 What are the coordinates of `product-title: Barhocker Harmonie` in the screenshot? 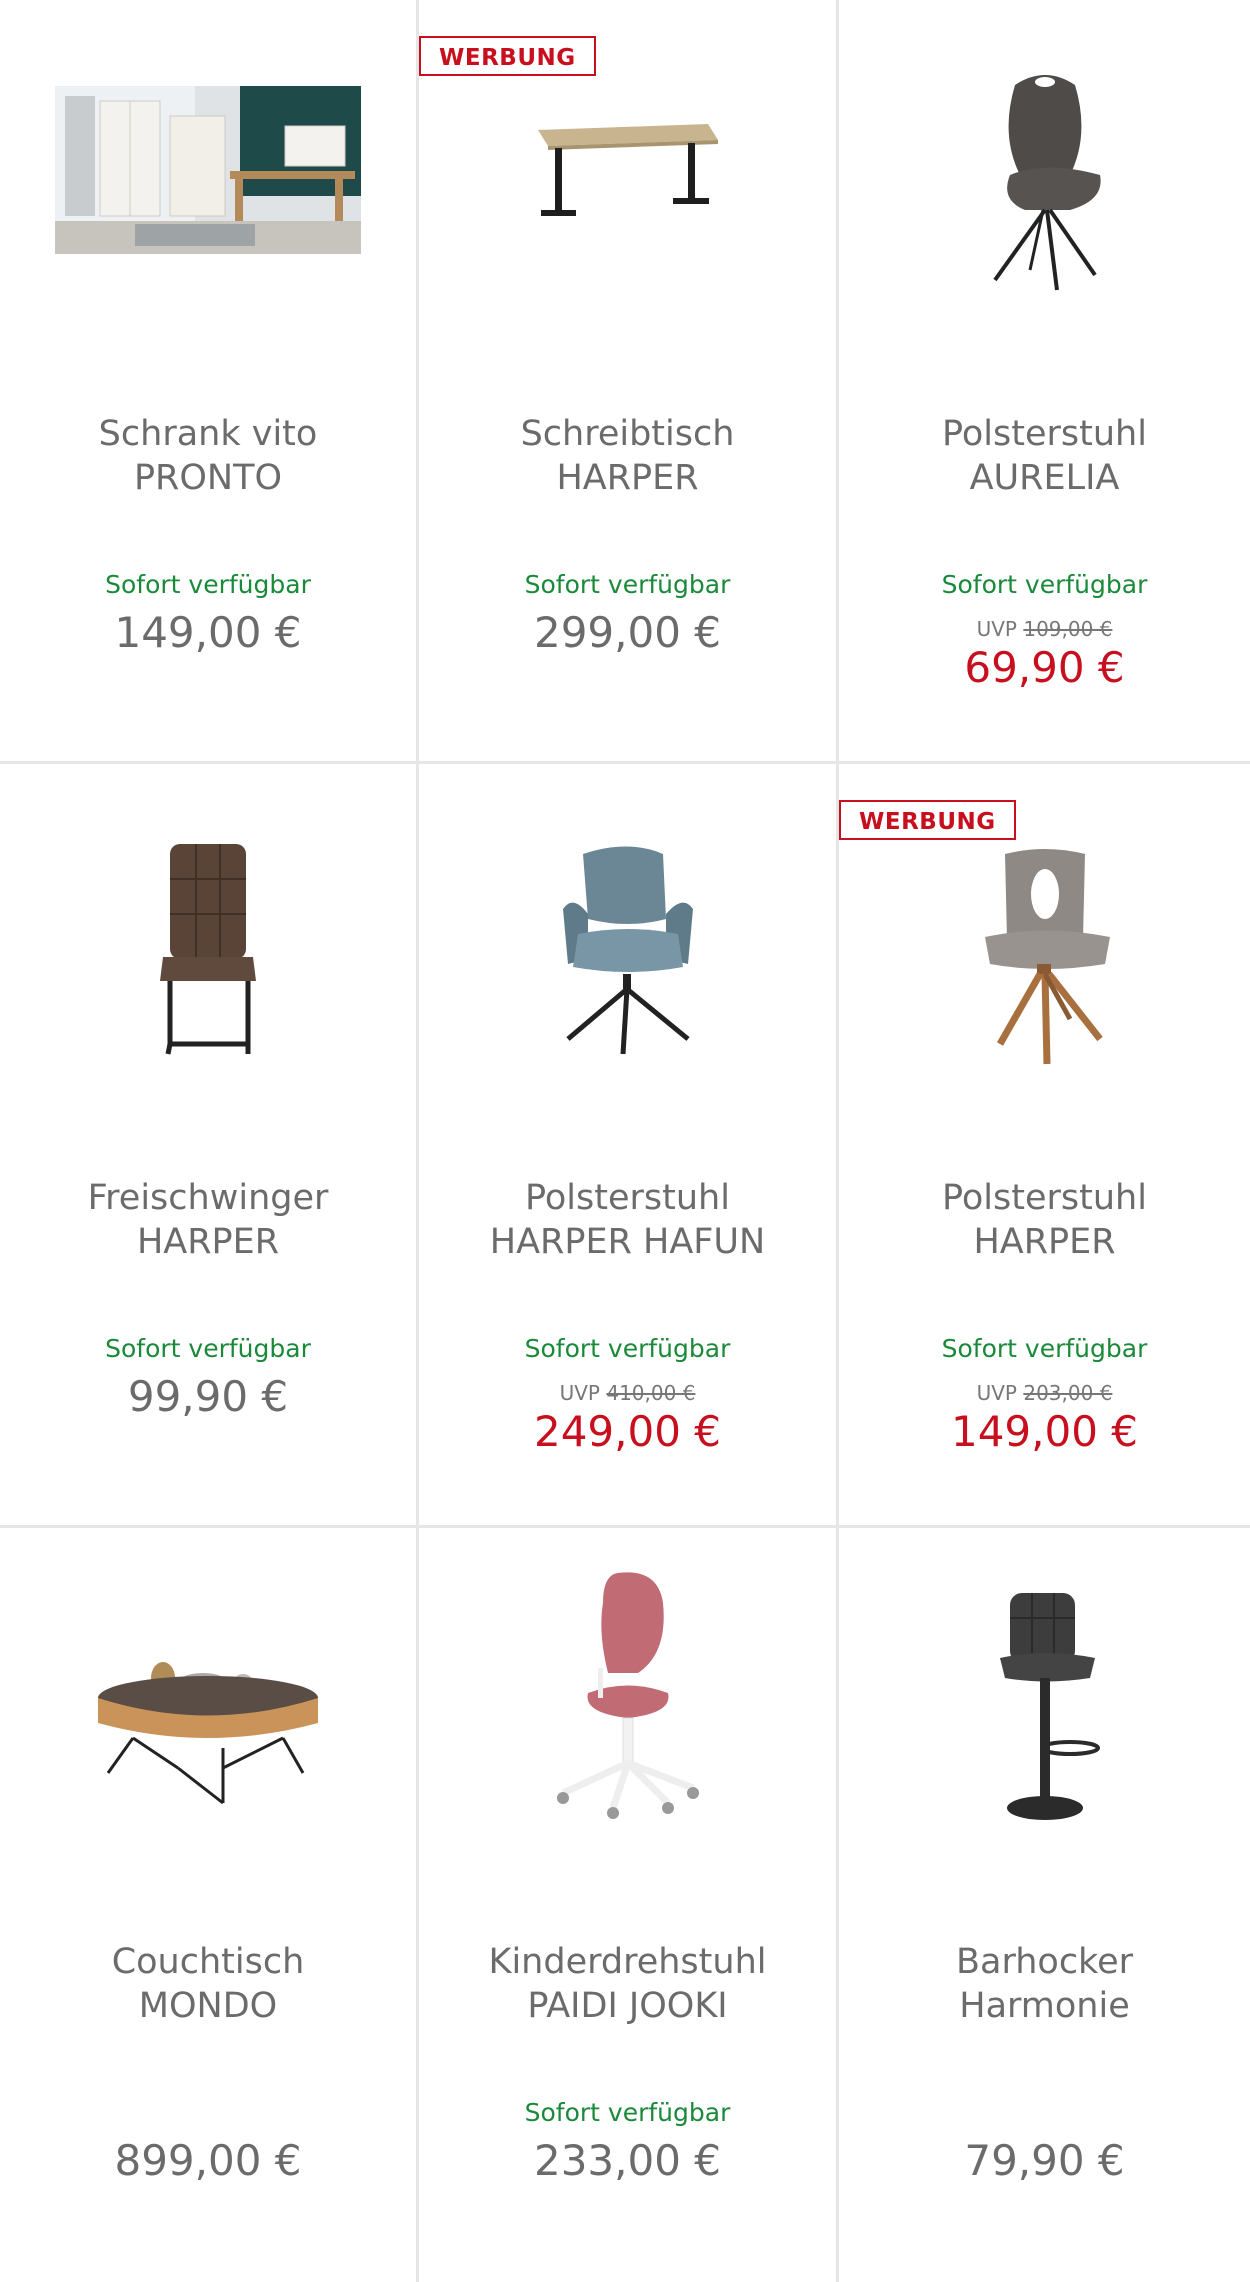 It's located at (1044, 1984).